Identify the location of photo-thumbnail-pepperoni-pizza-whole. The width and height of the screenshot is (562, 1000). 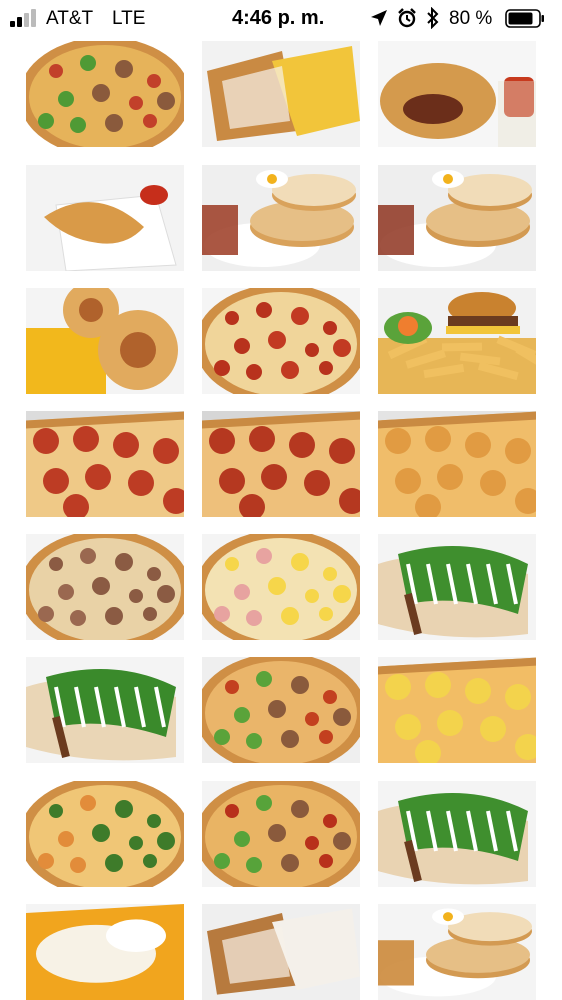
(281, 341).